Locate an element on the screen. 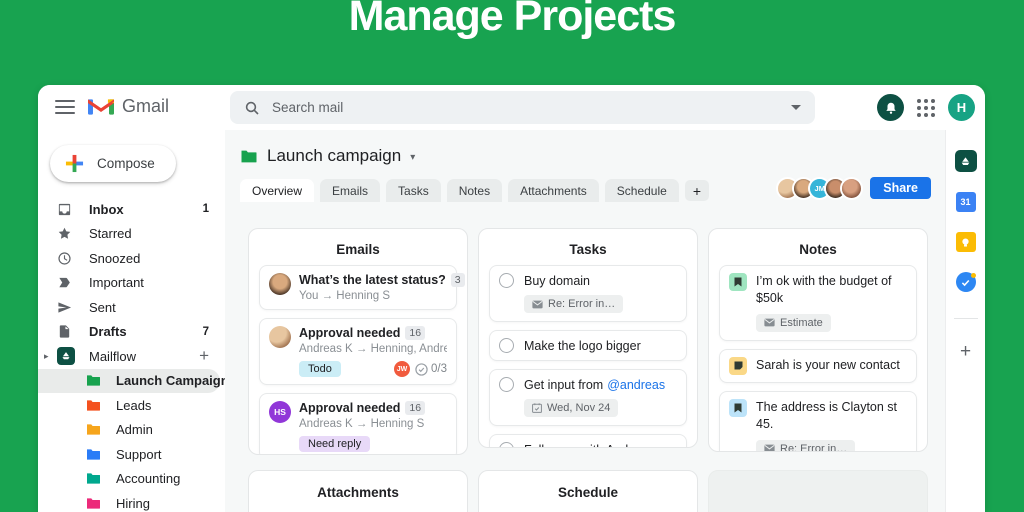  project-caret-icon: ▾ is located at coordinates (412, 157).